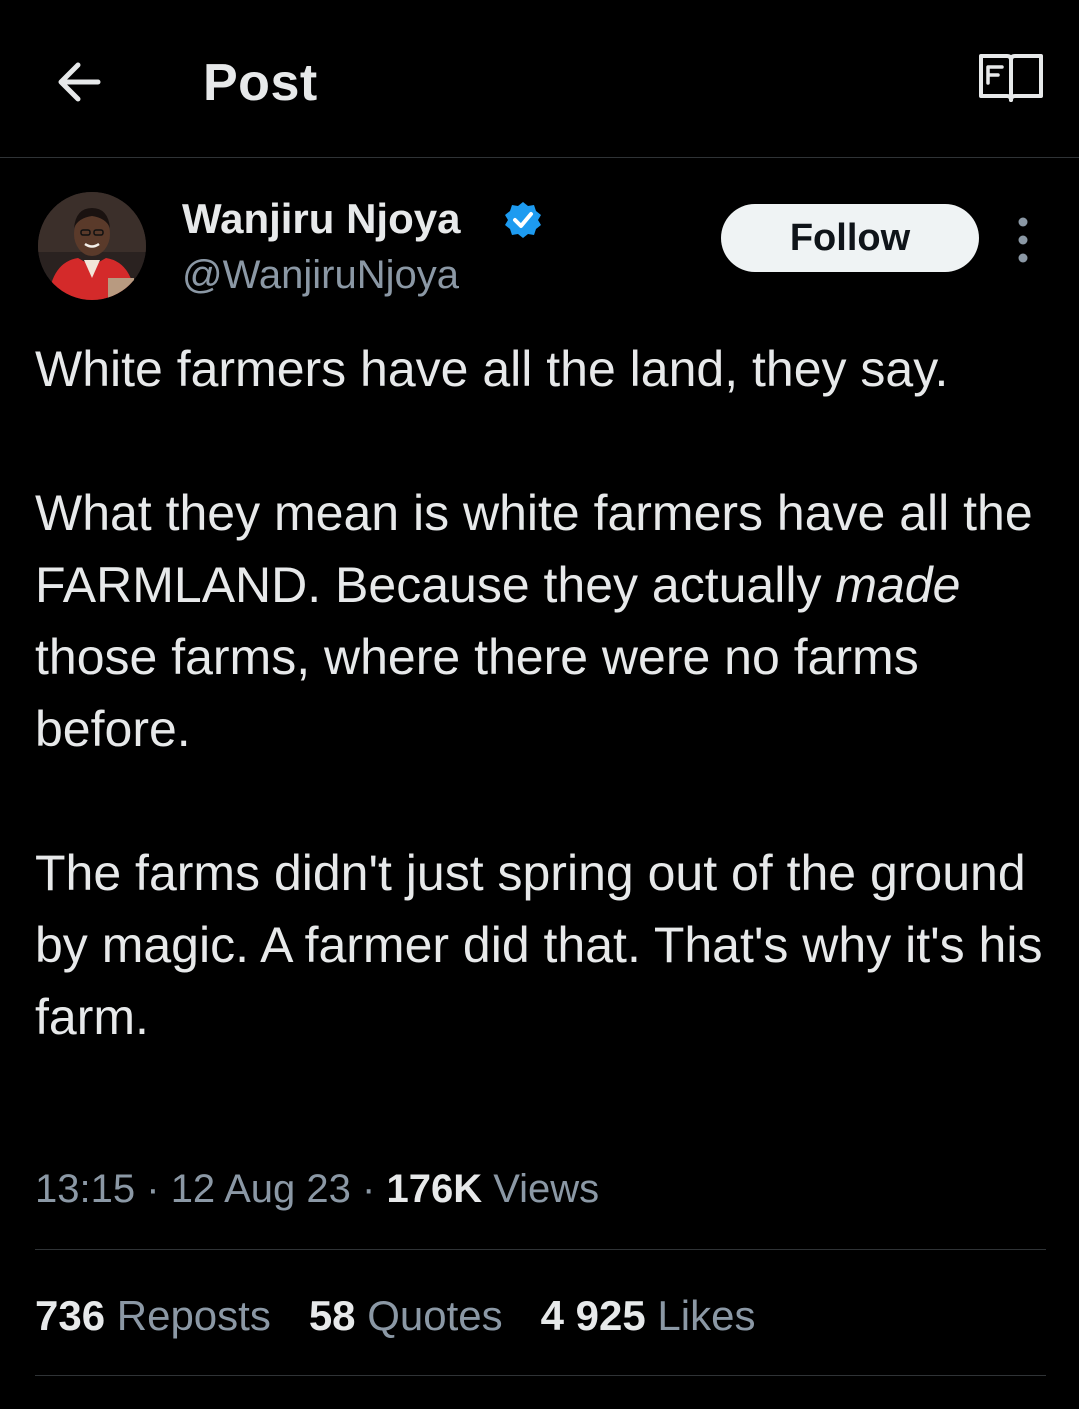 The image size is (1079, 1409). I want to click on reposts-label: Reposts, so click(193, 1315).